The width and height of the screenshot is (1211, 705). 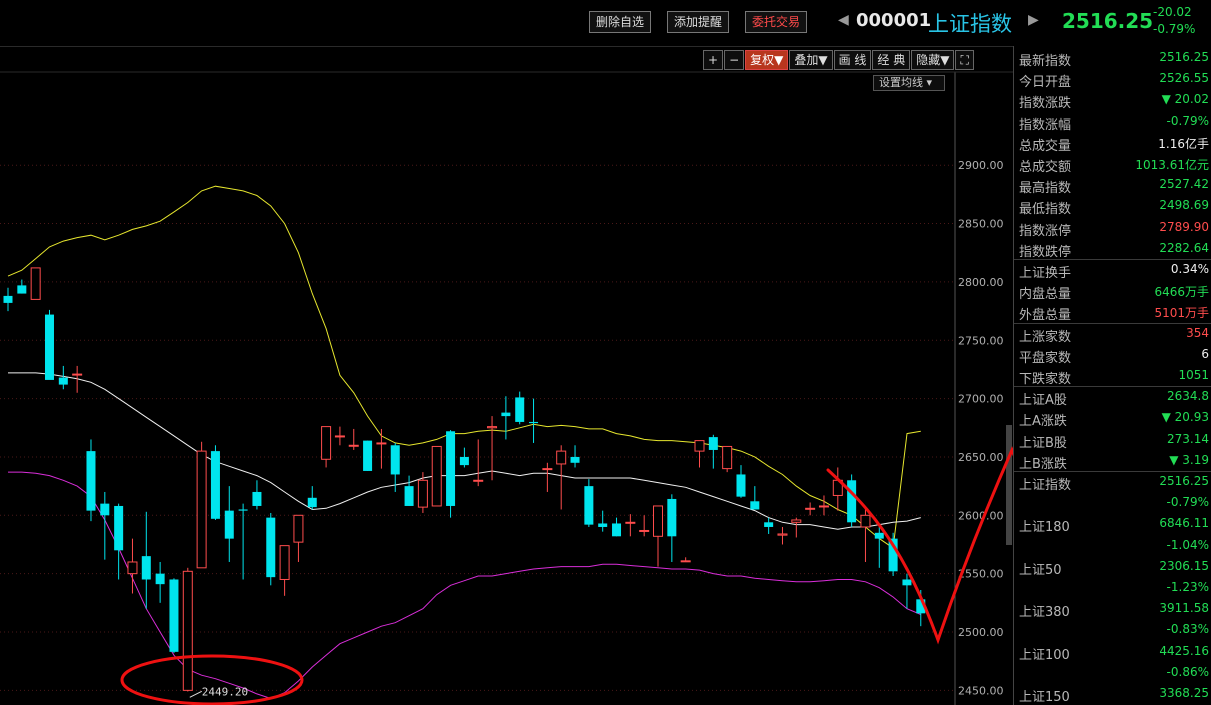 I want to click on y-tick-label: 2500.00, so click(x=981, y=632).